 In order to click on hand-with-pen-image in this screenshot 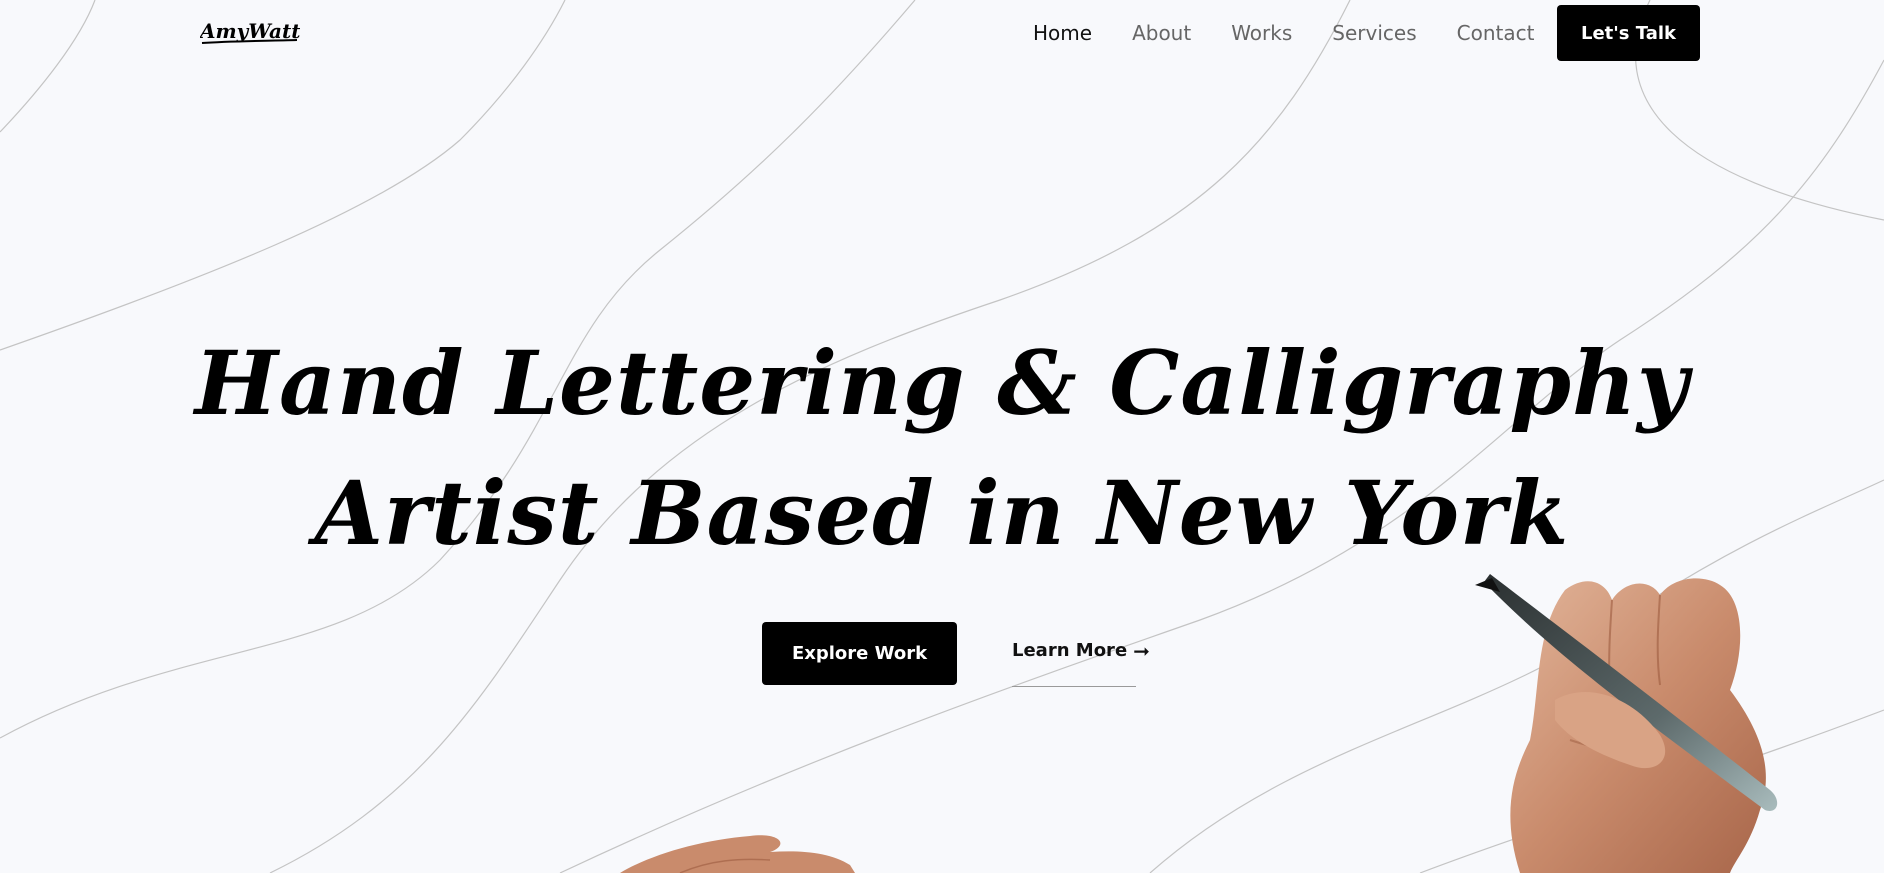, I will do `click(1626, 723)`.